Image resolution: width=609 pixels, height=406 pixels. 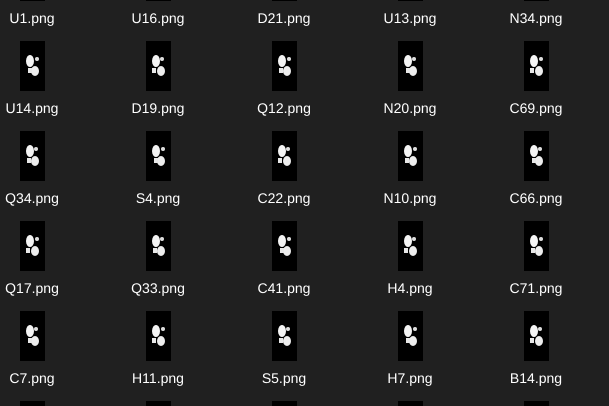 I want to click on file-name: Q33.png, so click(x=158, y=288).